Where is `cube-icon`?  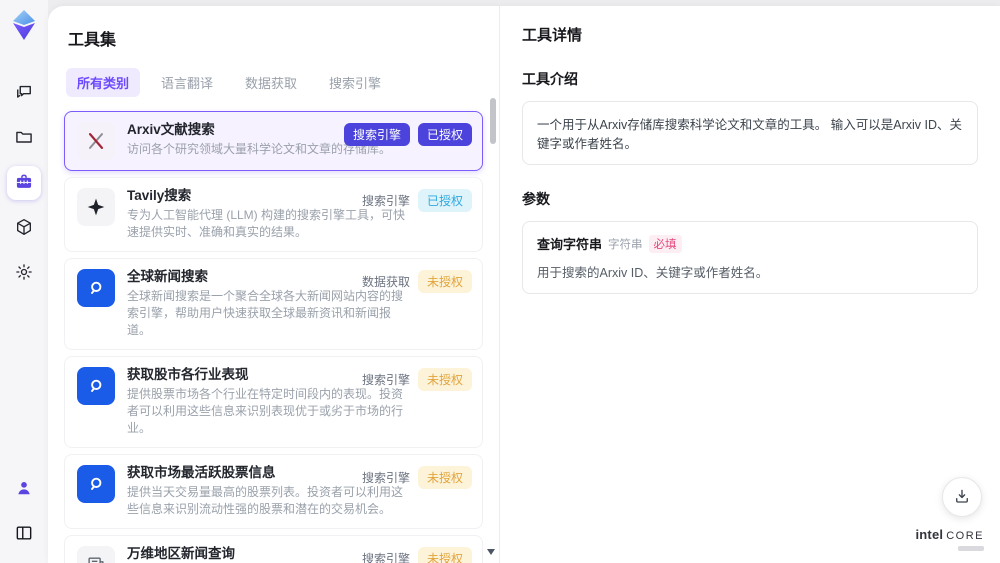 cube-icon is located at coordinates (24, 228).